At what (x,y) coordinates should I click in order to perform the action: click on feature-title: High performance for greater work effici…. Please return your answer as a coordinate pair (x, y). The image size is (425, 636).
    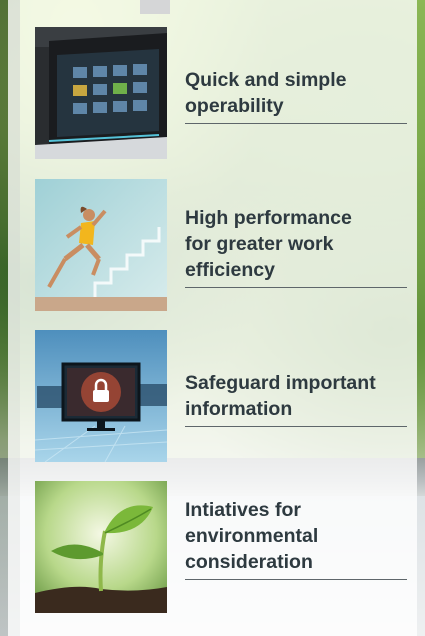
    Looking at the image, I should click on (296, 246).